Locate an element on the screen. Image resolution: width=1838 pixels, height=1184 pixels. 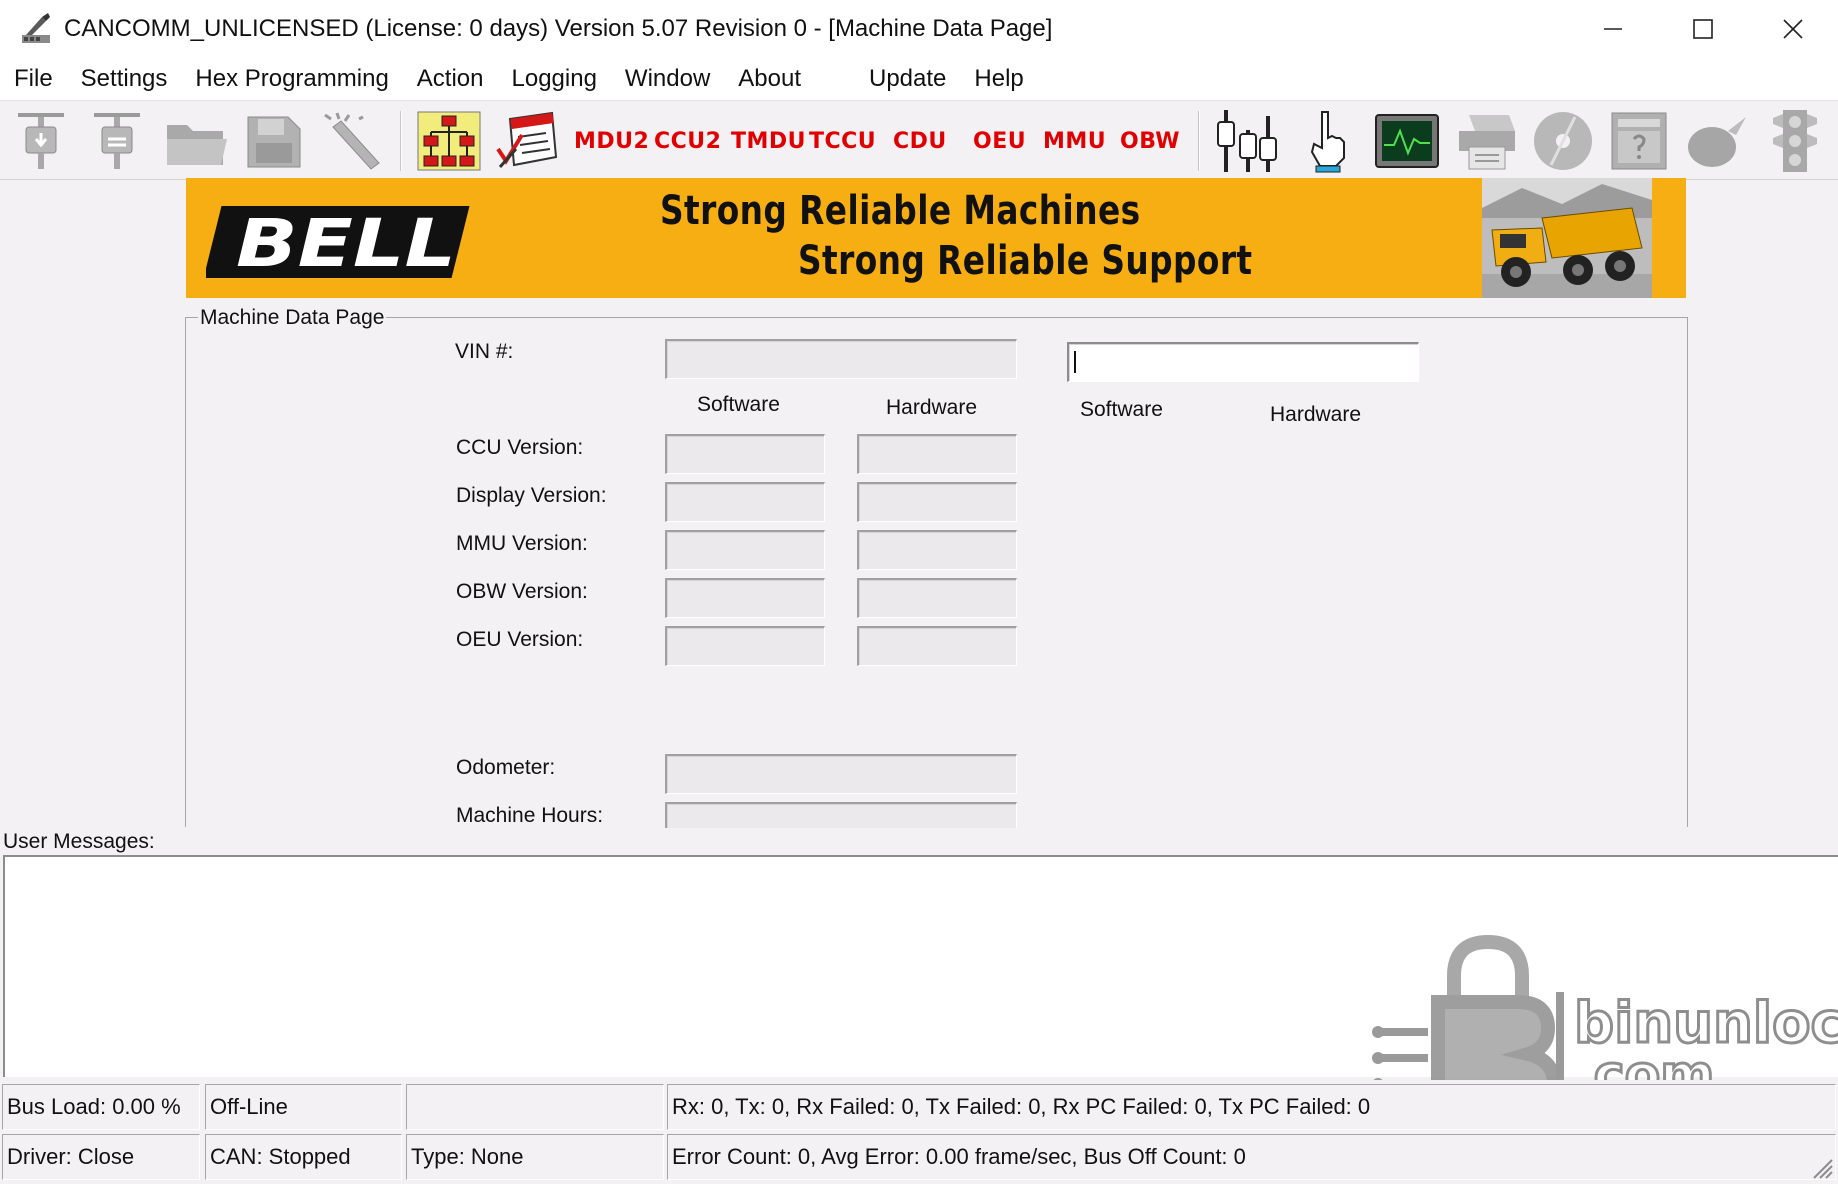
close-button is located at coordinates (1793, 29).